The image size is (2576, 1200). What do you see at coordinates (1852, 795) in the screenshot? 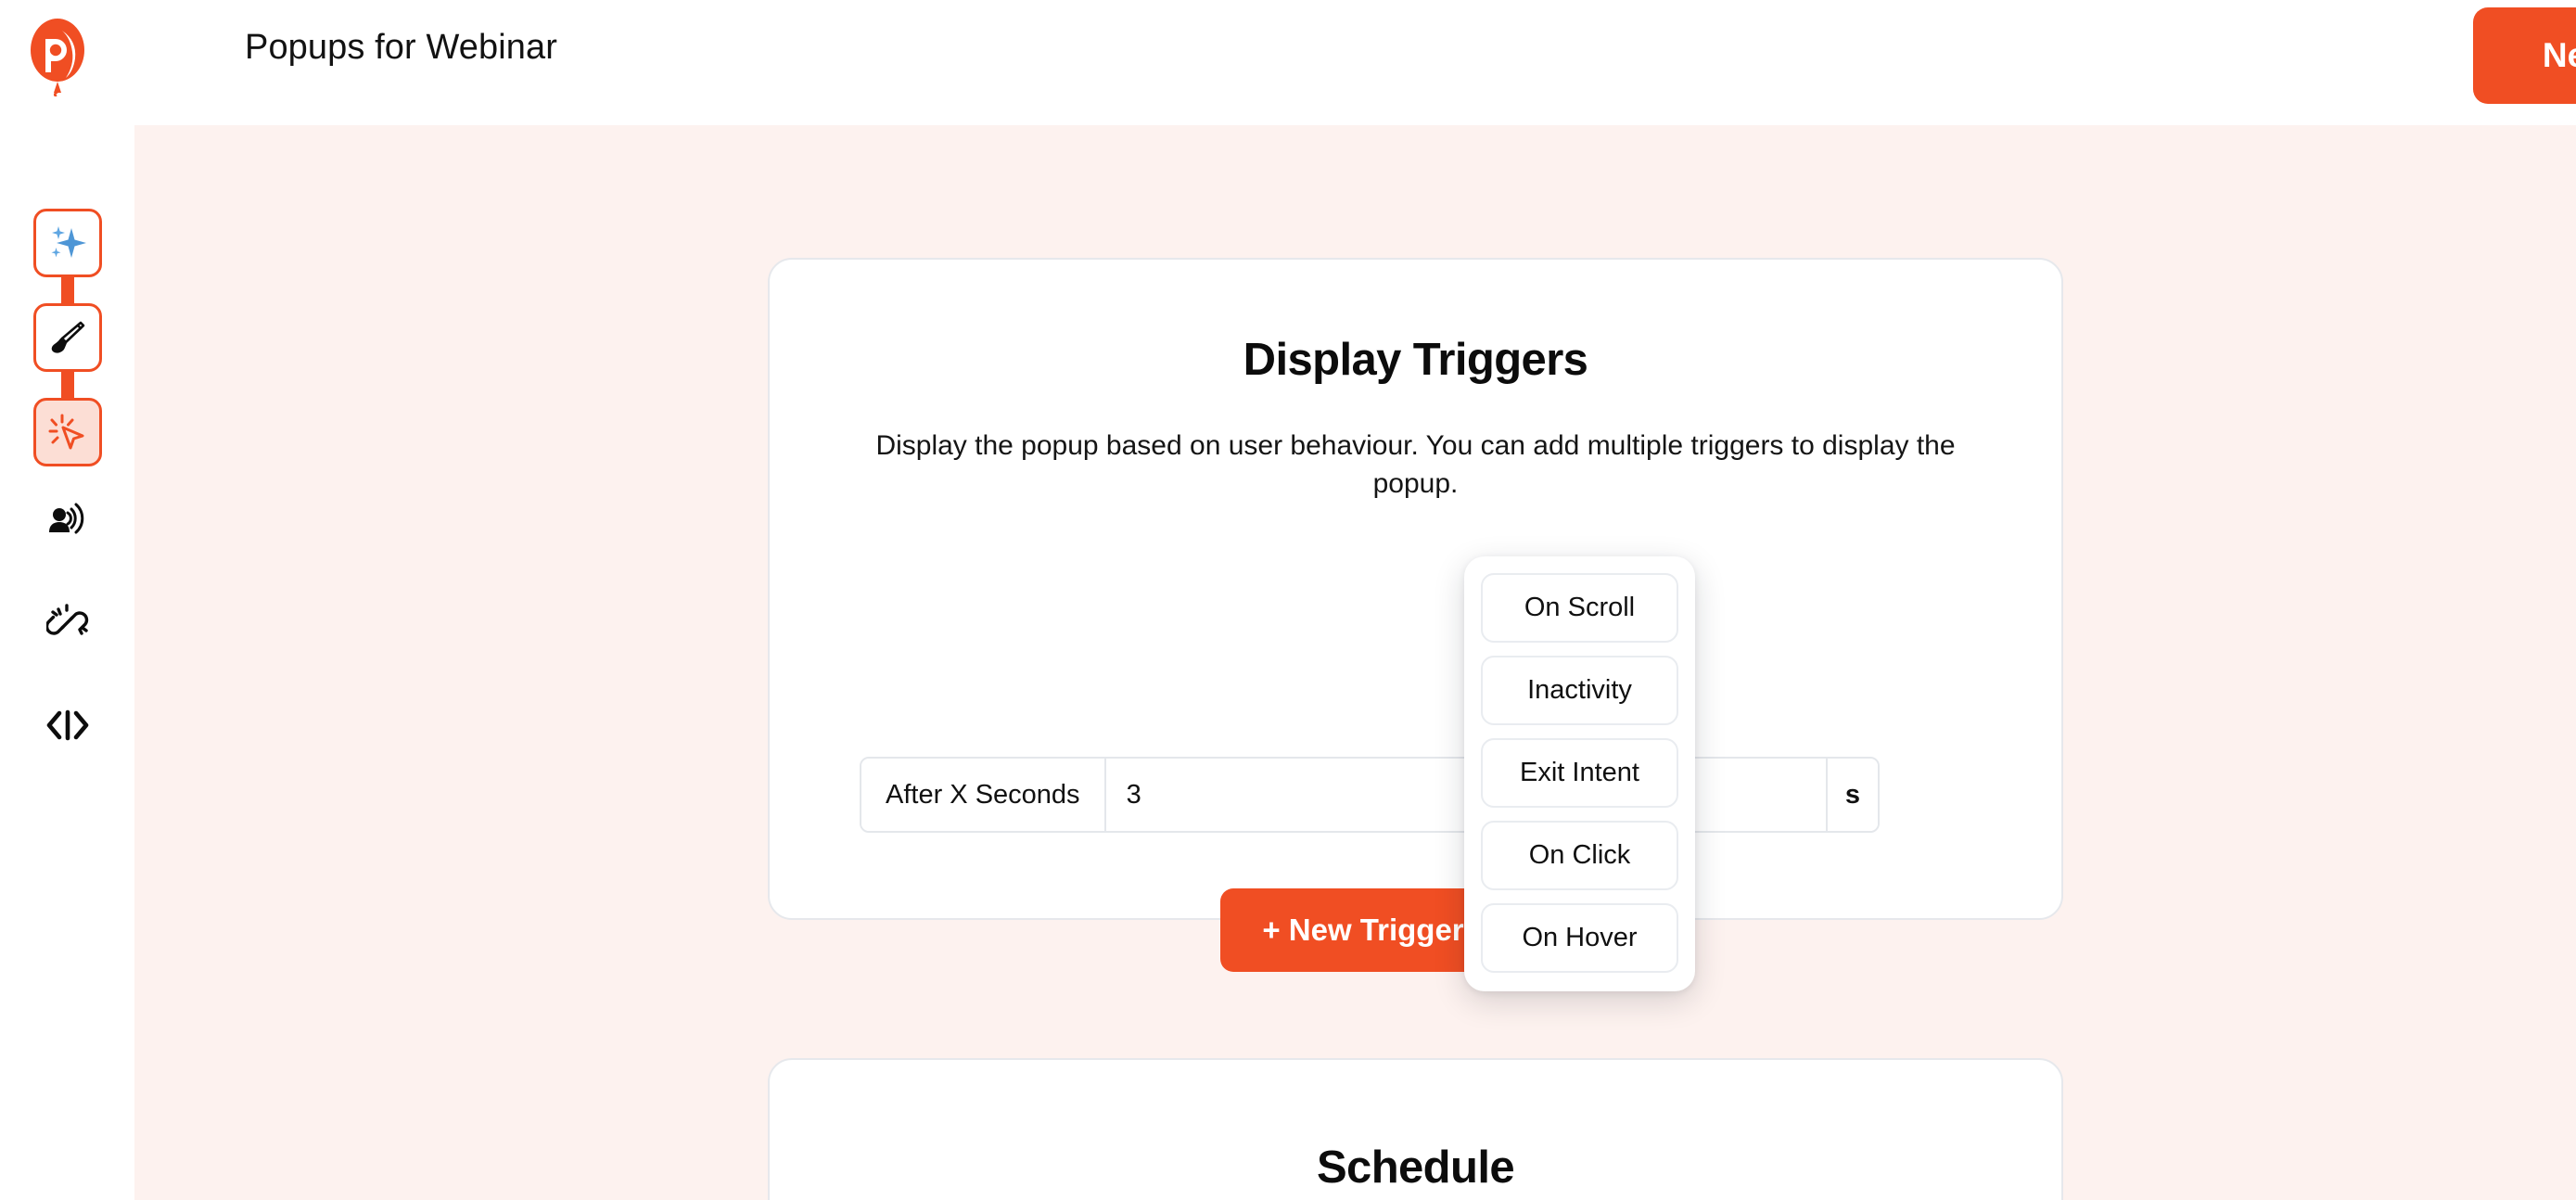
I see `trigger-unit-label: s` at bounding box center [1852, 795].